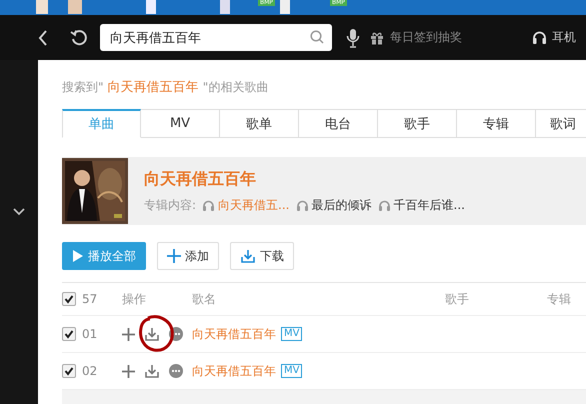 The width and height of the screenshot is (586, 404). I want to click on column-header: 歌手, so click(457, 299).